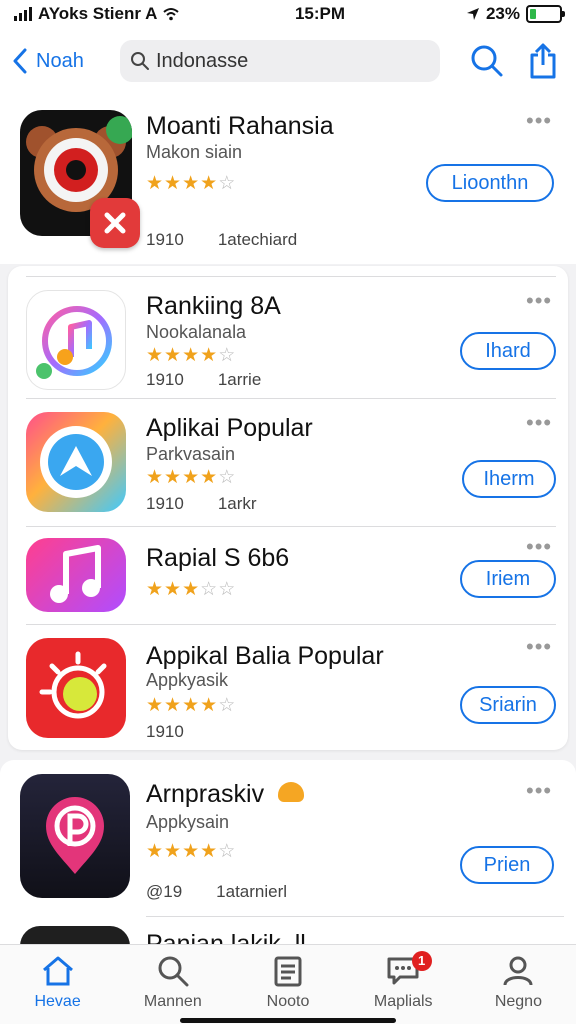 Image resolution: width=576 pixels, height=1024 pixels. Describe the element at coordinates (165, 731) in the screenshot. I see `app-meta: 1910` at that location.